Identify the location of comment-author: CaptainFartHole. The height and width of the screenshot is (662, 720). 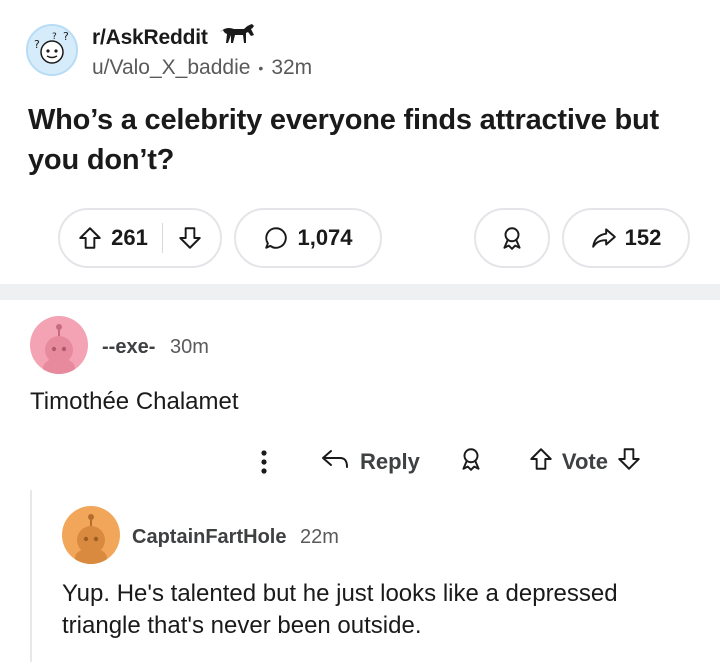
(209, 537).